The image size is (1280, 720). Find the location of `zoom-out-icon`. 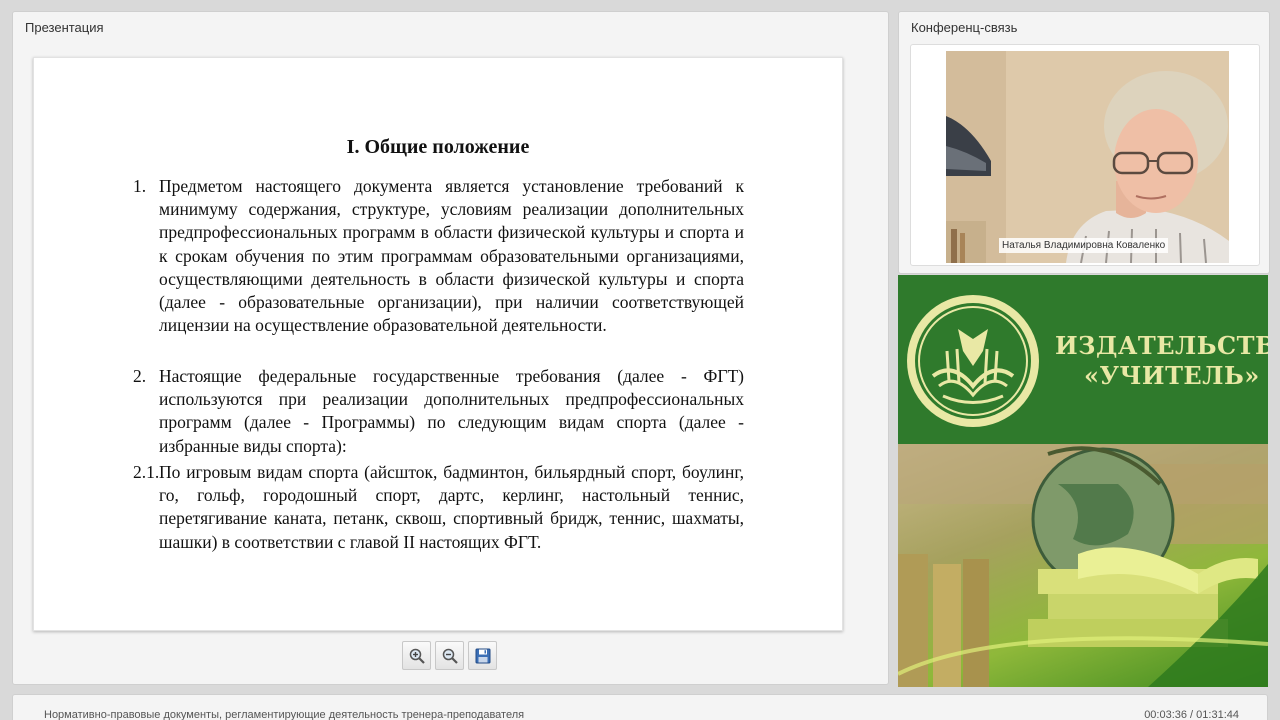

zoom-out-icon is located at coordinates (450, 656).